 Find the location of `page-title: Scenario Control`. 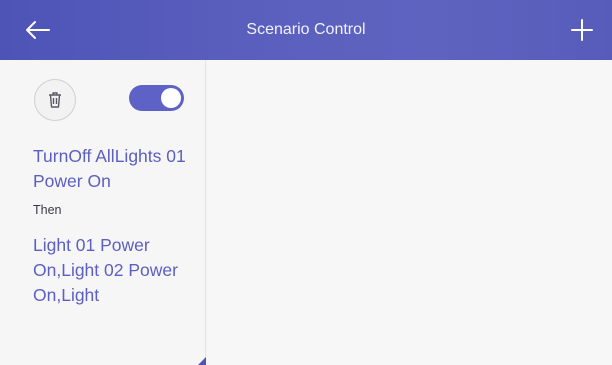

page-title: Scenario Control is located at coordinates (306, 29).